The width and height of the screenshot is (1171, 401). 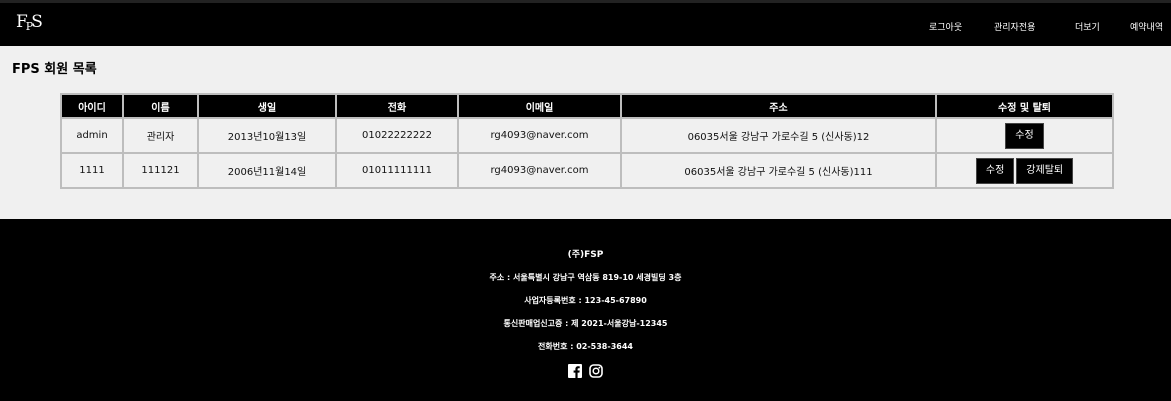 I want to click on footer-mail-order-registration: 통신판매업신고증 : 제 2021-서울강남-12345, so click(x=585, y=323).